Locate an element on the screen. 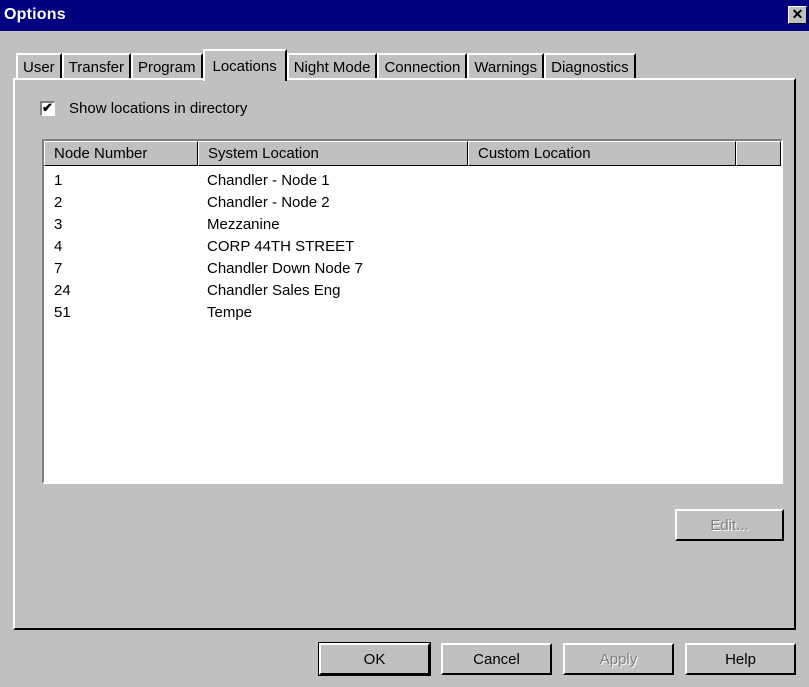 The width and height of the screenshot is (809, 687). tab-diagnostics: Diagnostics is located at coordinates (590, 66).